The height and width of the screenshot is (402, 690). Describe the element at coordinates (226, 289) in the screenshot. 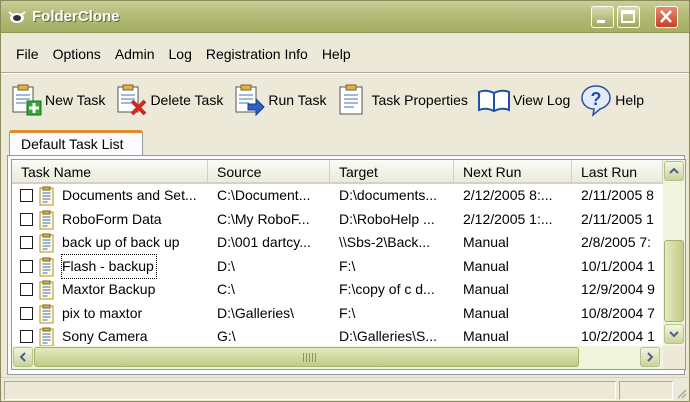

I see `cell-source: C:\` at that location.